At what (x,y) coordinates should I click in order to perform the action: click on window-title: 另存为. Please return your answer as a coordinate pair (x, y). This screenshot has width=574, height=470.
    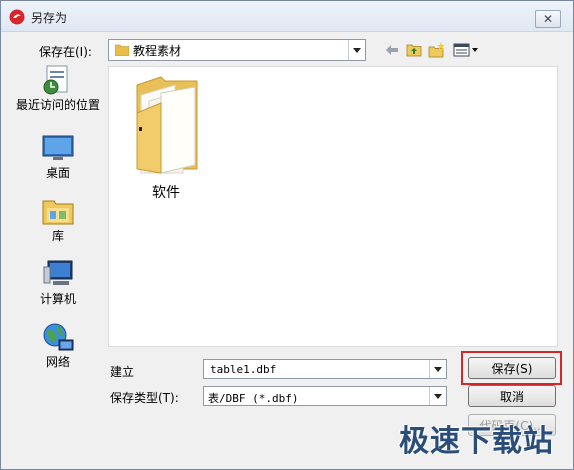
    Looking at the image, I should click on (49, 18).